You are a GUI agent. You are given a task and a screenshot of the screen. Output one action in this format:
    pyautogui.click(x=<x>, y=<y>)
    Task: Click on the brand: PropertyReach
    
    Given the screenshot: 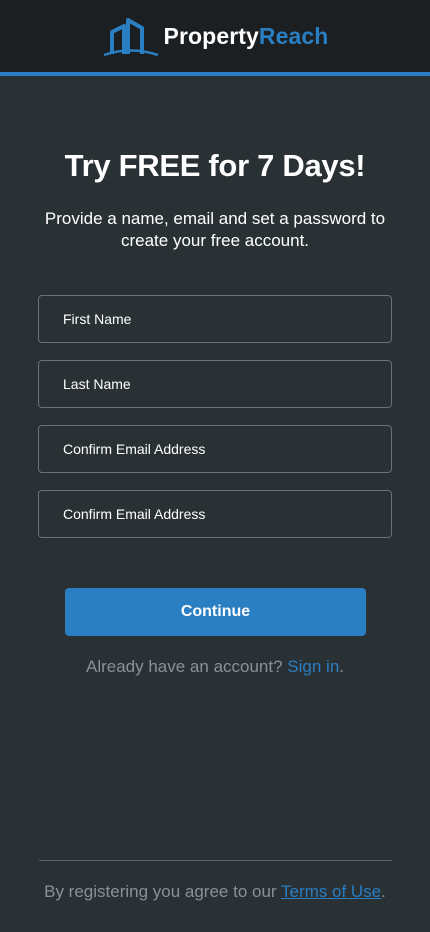 What is the action you would take?
    pyautogui.click(x=215, y=36)
    